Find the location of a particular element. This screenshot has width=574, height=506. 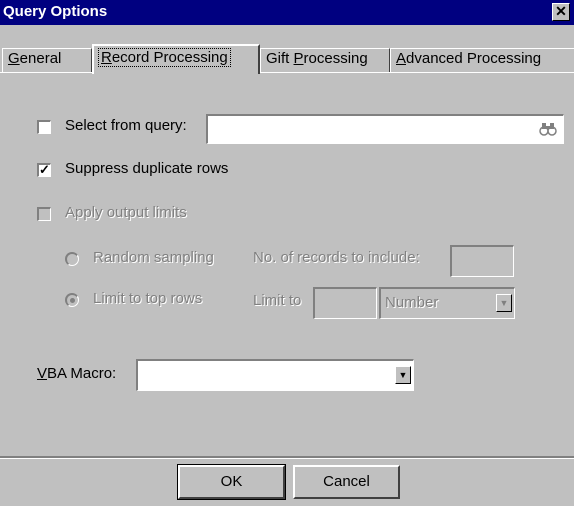

select-from-query-input is located at coordinates (385, 129).